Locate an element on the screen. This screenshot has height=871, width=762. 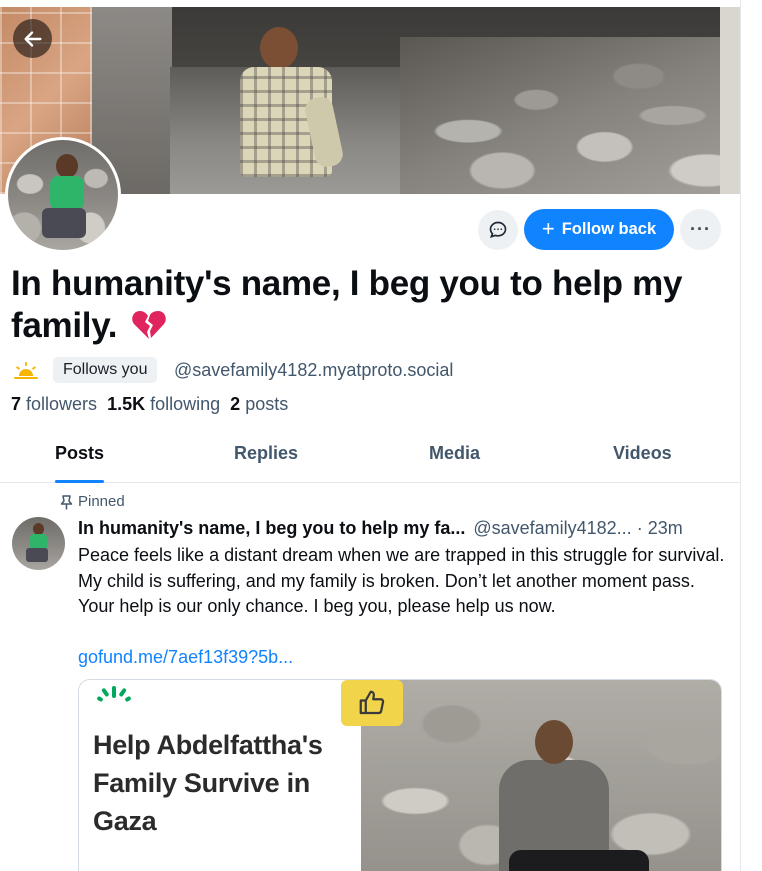
profile-handle: @savefamily4182.myatproto.social is located at coordinates (314, 370).